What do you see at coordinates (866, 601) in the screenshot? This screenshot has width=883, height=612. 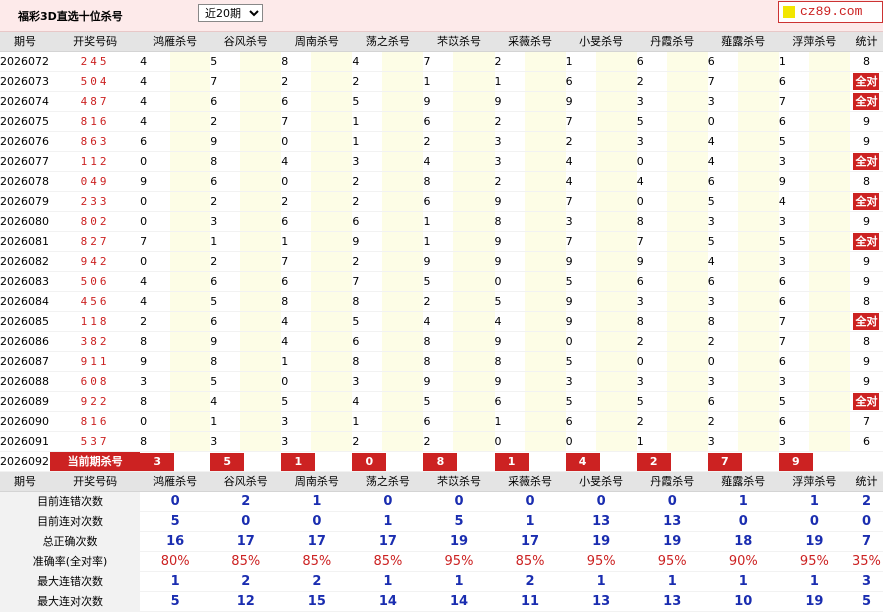 I see `summary-value: 5` at bounding box center [866, 601].